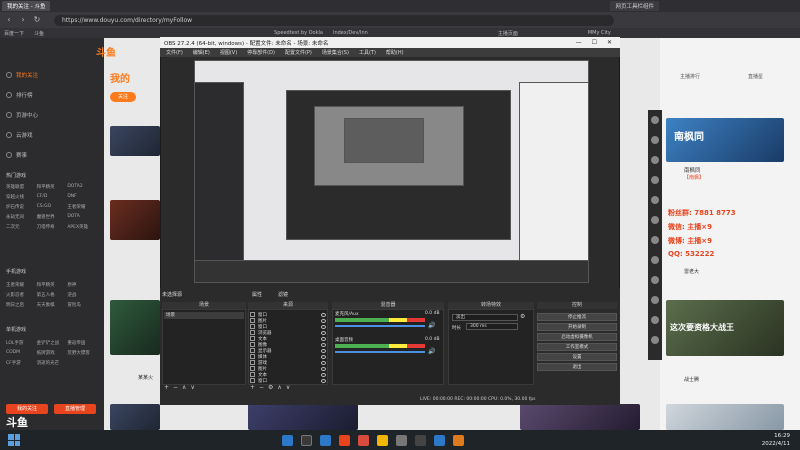 This screenshot has height=450, width=800. Describe the element at coordinates (21, 363) in the screenshot. I see `game-link: CF手游` at that location.